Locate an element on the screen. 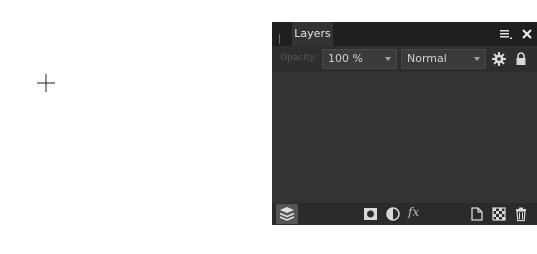 This screenshot has width=537, height=254. layers-toolbar: Opacity: 100 % Normal is located at coordinates (404, 59).